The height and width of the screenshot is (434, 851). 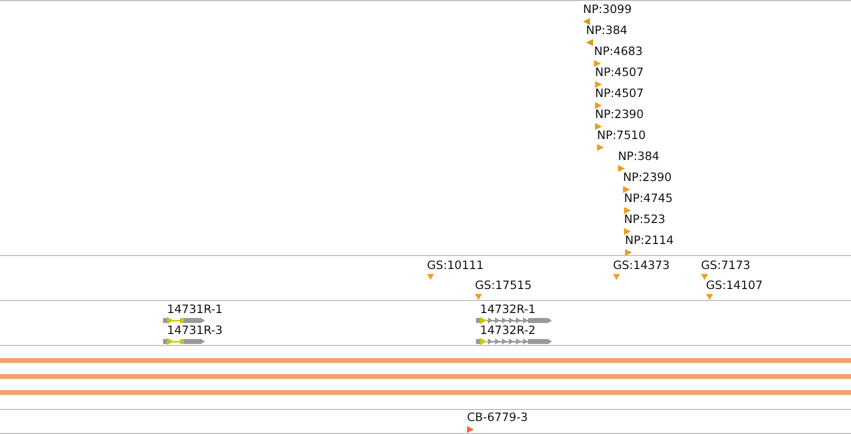 I want to click on feature-label: GS:17515, so click(x=503, y=285).